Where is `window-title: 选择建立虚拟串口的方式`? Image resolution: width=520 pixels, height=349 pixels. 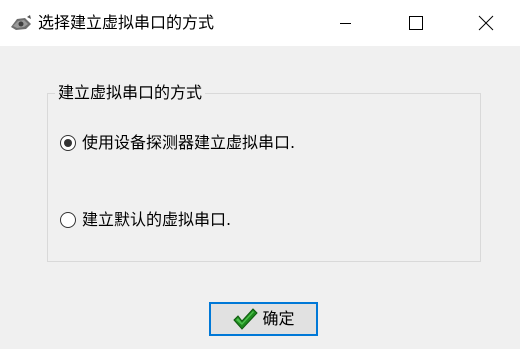
window-title: 选择建立虚拟串口的方式 is located at coordinates (126, 22).